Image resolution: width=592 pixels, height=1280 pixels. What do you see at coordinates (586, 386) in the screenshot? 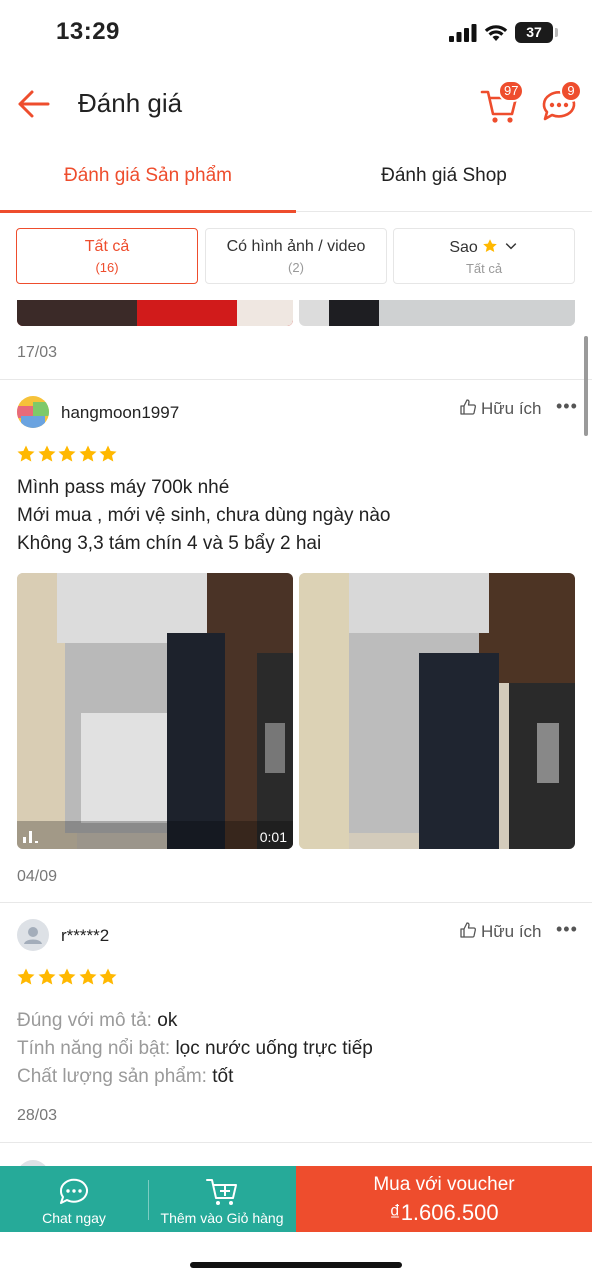
I see `scrollbar` at bounding box center [586, 386].